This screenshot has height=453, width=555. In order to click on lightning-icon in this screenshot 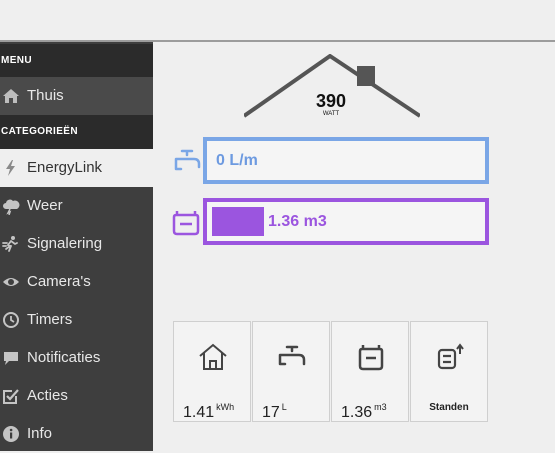, I will do `click(10, 168)`.